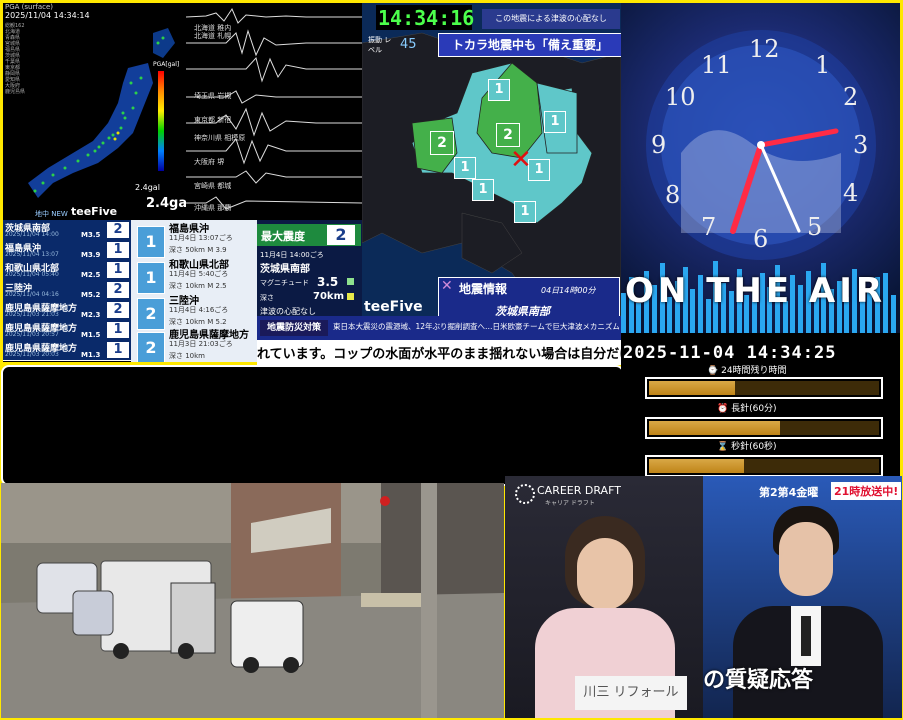 This screenshot has width=903, height=720. Describe the element at coordinates (815, 227) in the screenshot. I see `clock-number: 5` at that location.